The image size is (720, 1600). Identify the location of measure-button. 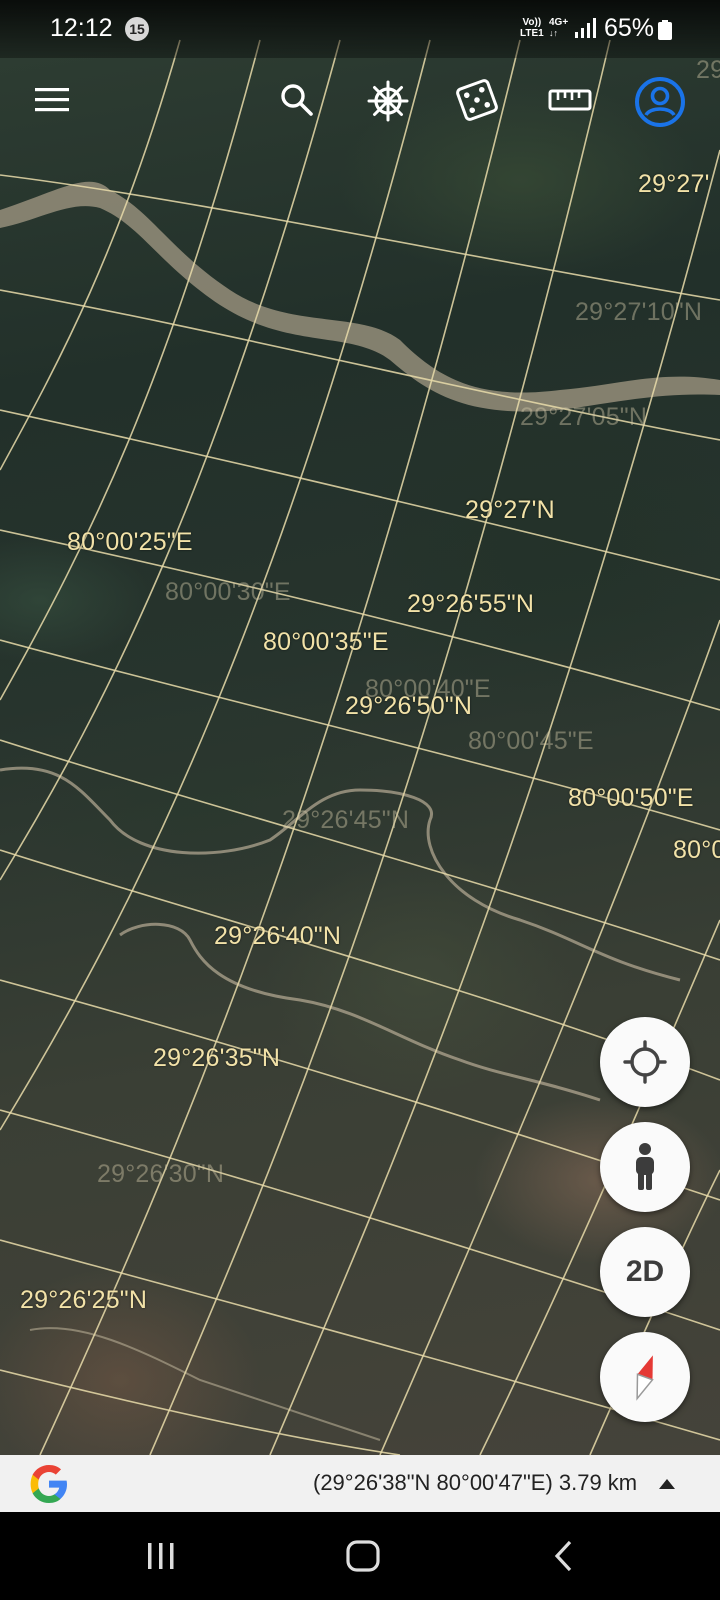
(570, 100).